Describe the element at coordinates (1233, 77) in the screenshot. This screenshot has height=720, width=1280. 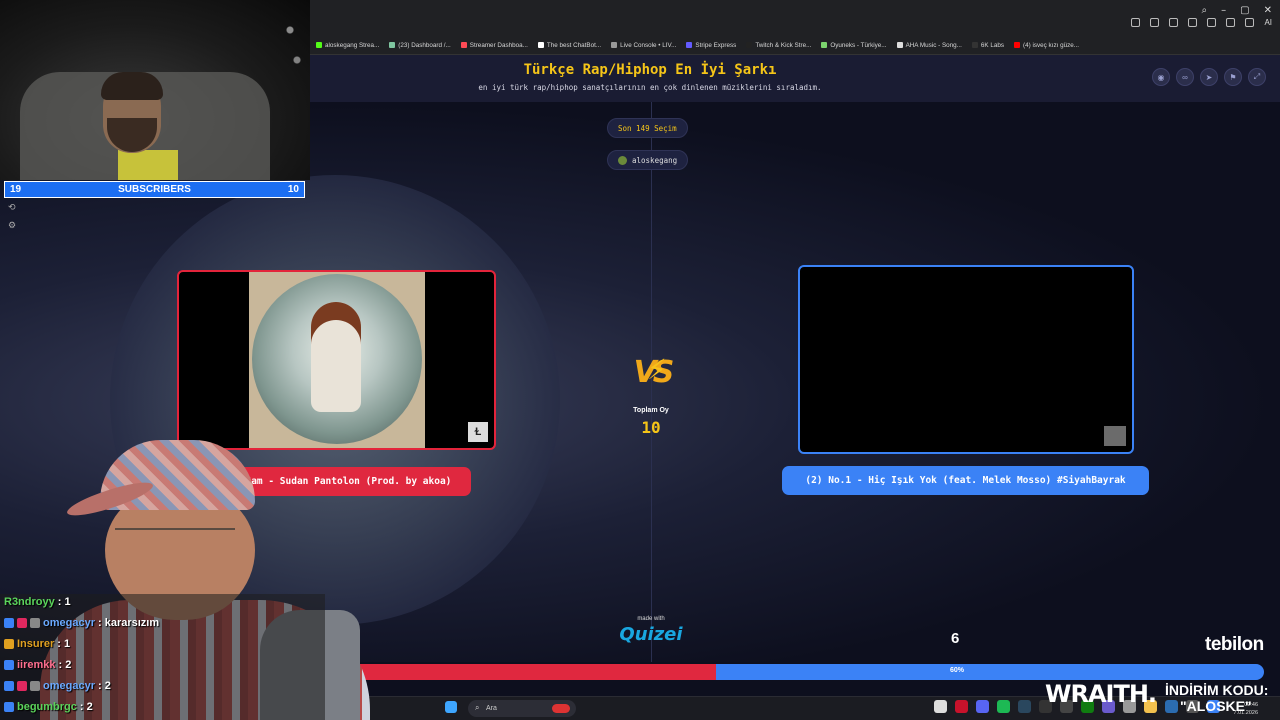
I see `flag-icon: ⚑` at that location.